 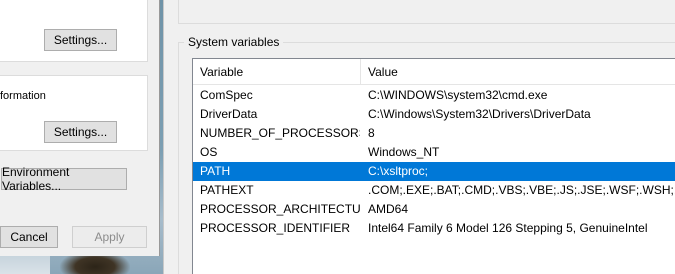 What do you see at coordinates (215, 171) in the screenshot?
I see `variable-name: PATH` at bounding box center [215, 171].